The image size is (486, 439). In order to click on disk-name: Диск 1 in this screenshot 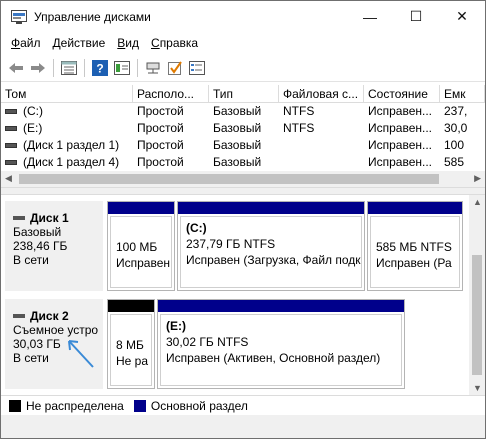, I will do `click(49, 218)`.